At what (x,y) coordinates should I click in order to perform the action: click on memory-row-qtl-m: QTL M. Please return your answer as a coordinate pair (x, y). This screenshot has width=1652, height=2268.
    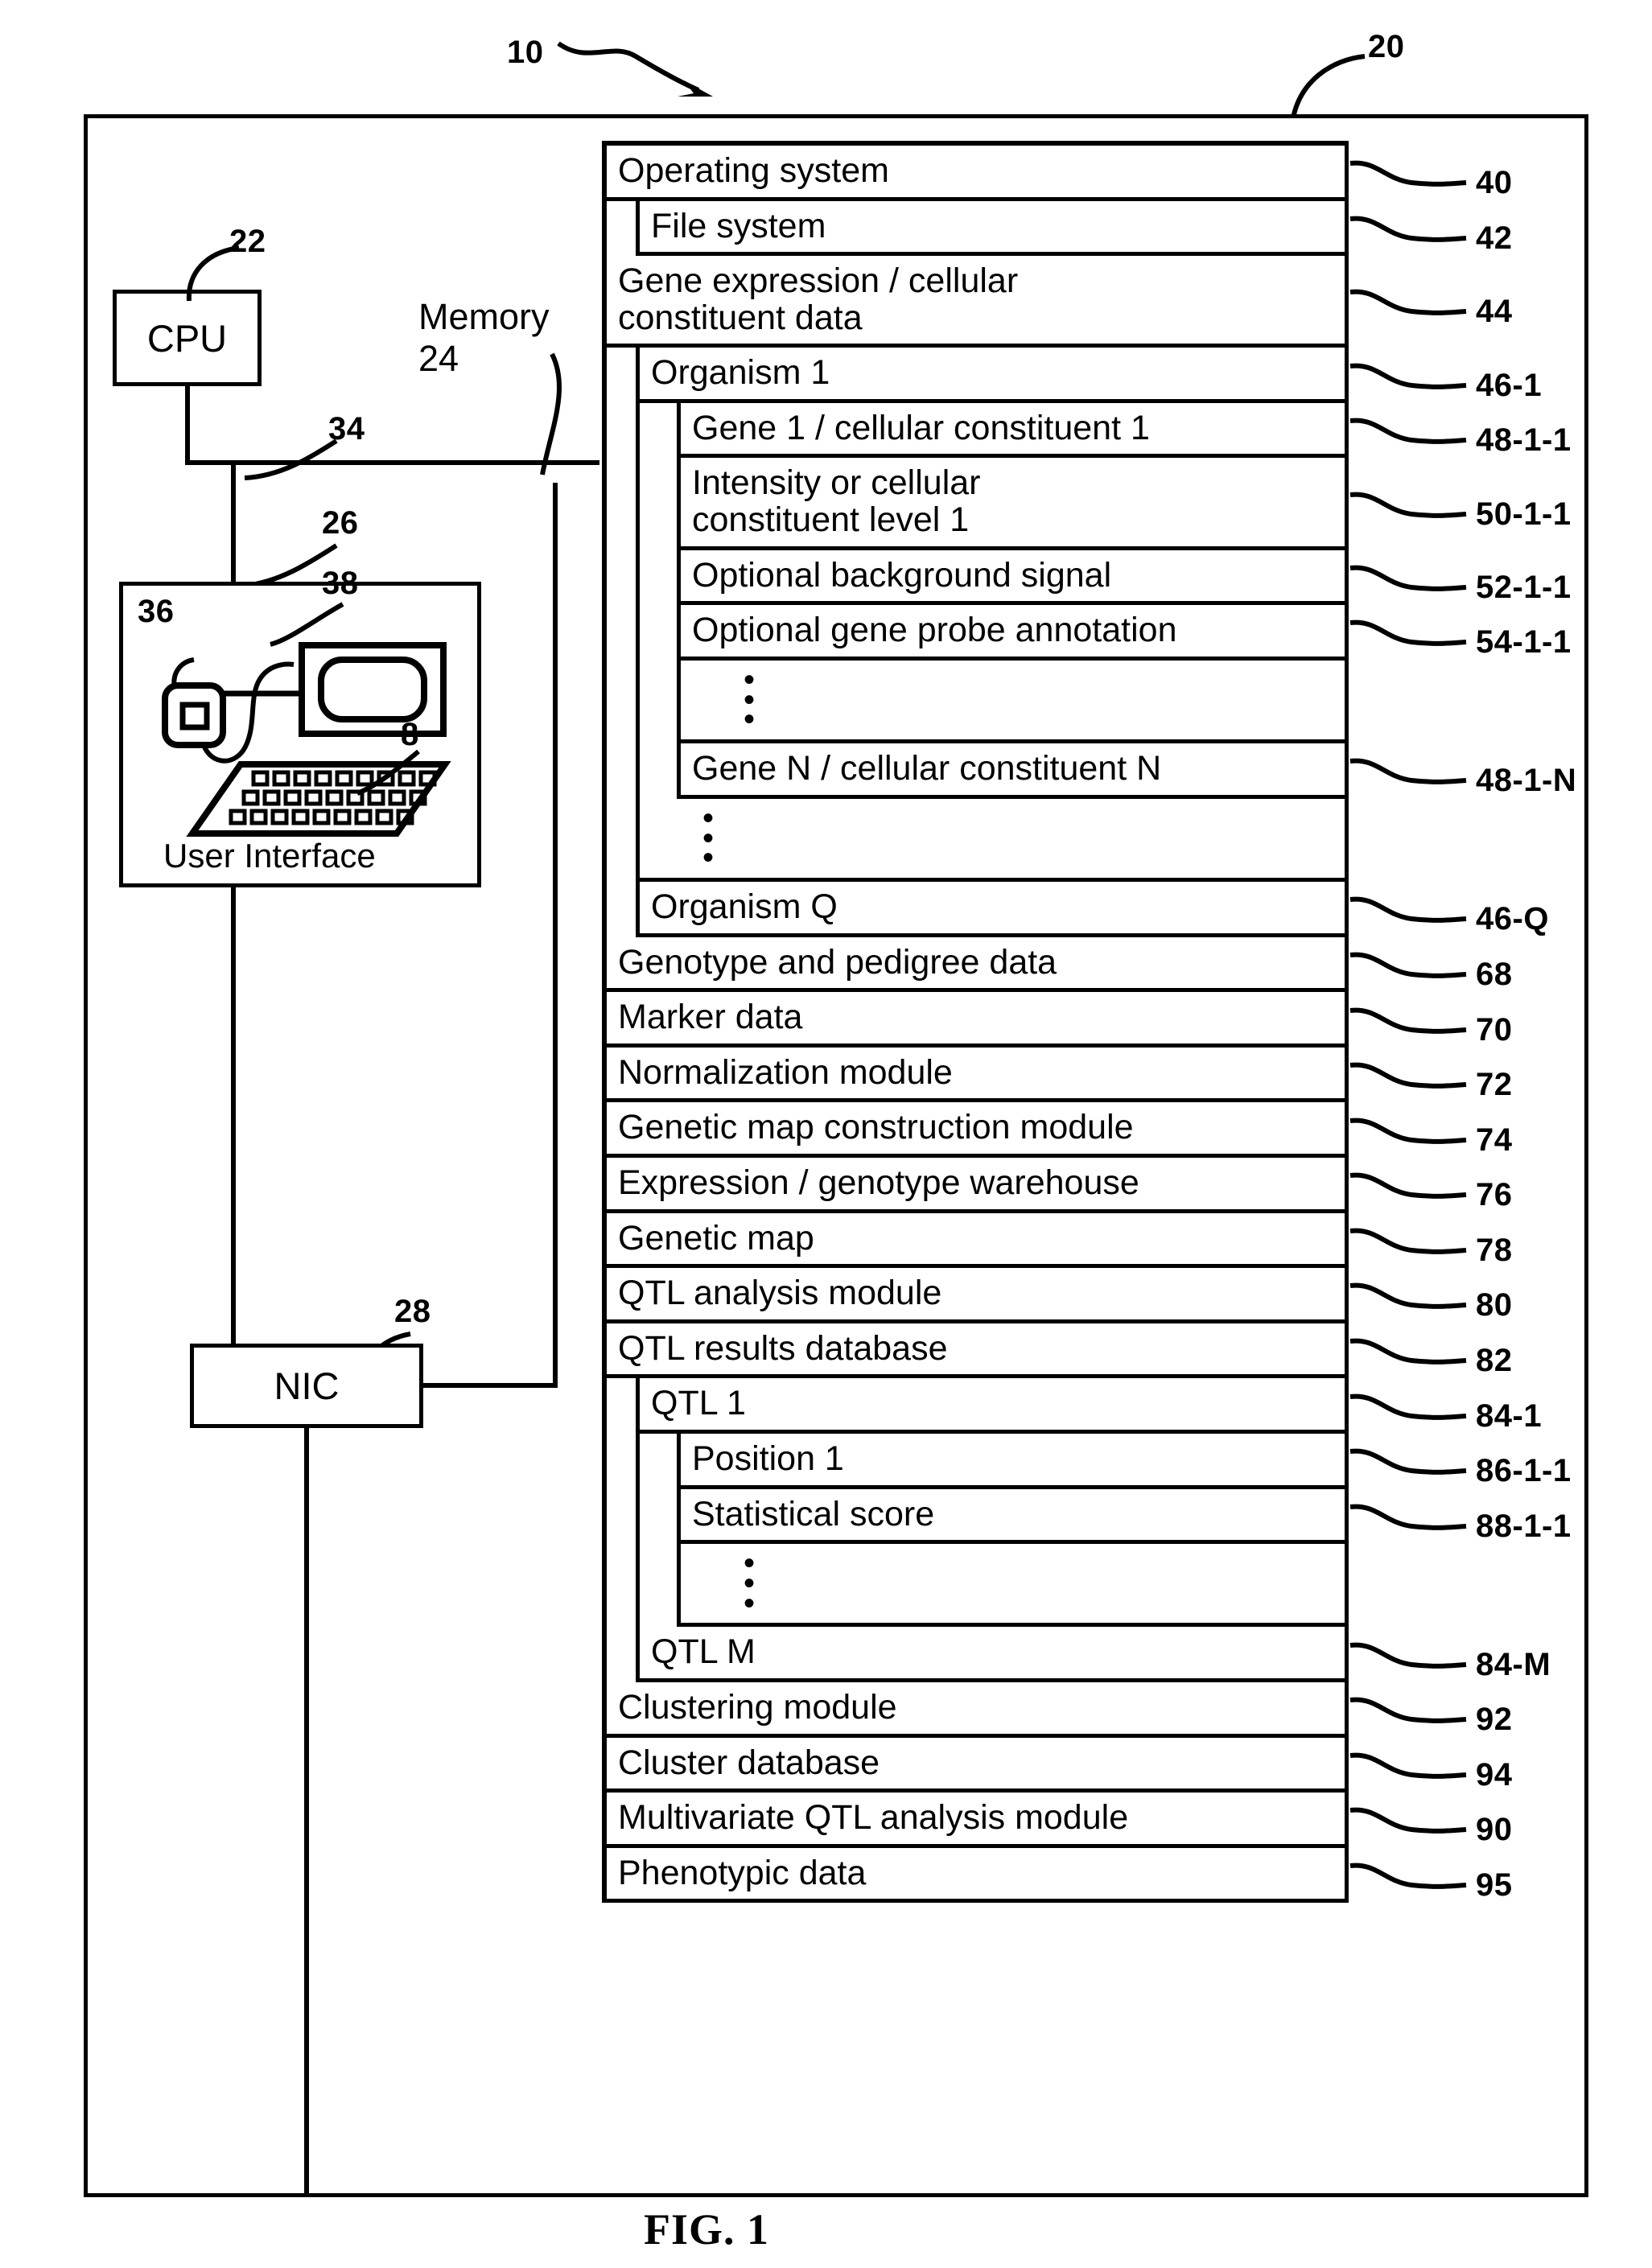
    Looking at the image, I should click on (994, 1655).